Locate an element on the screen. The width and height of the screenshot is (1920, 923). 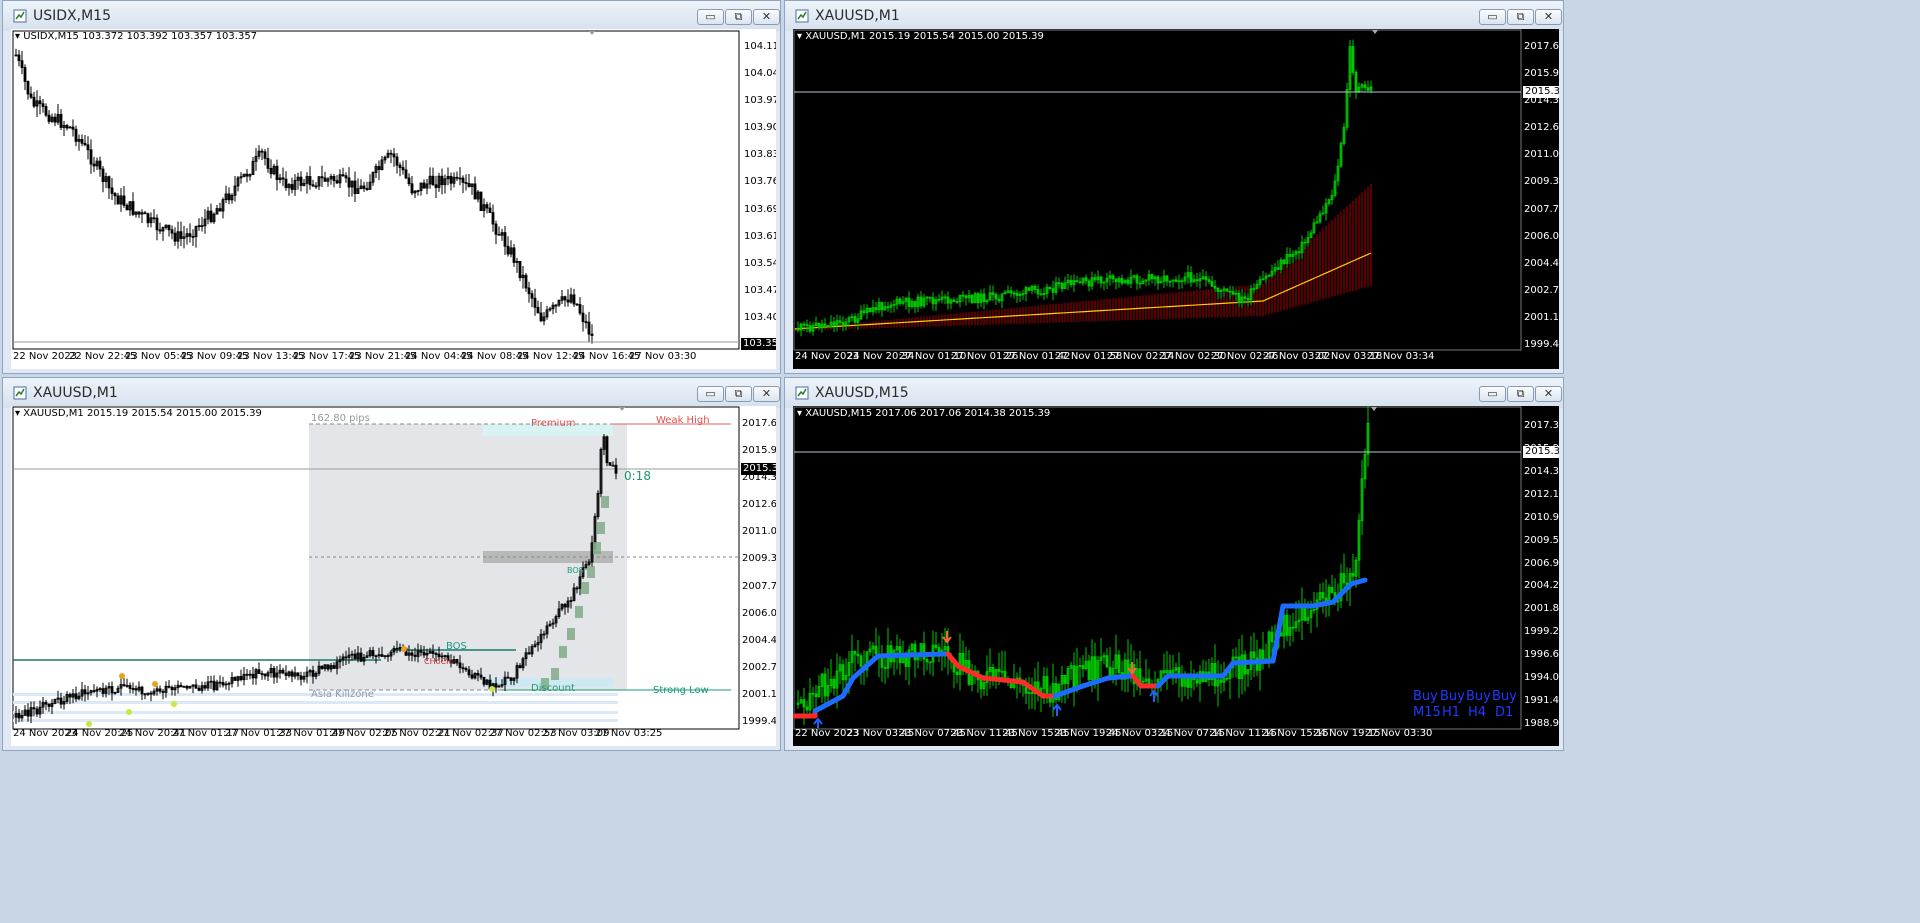
premium-label: Premium is located at coordinates (553, 423).